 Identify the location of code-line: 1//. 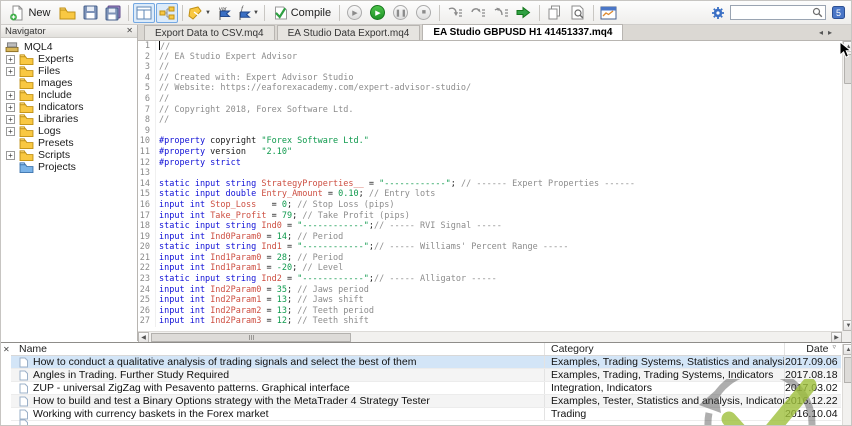
(490, 46).